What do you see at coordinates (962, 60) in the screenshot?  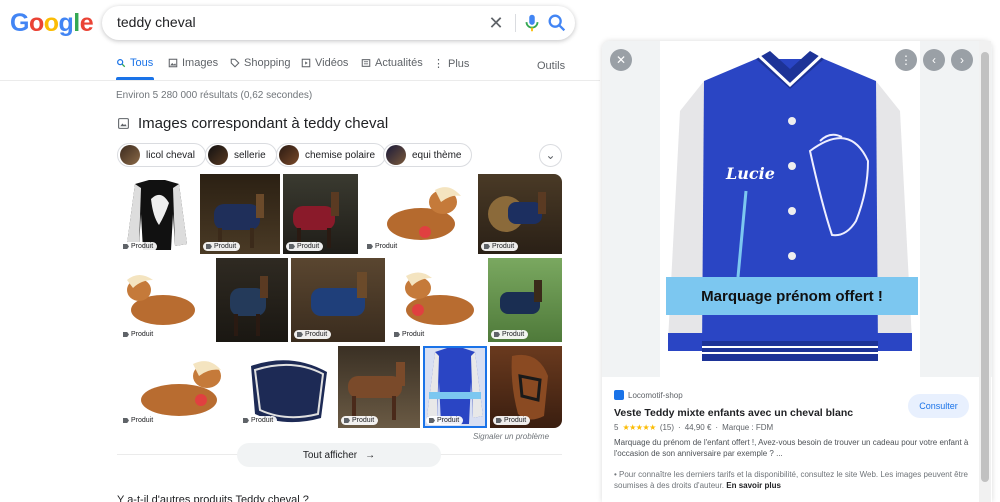 I see `chevron-right-icon: ›` at bounding box center [962, 60].